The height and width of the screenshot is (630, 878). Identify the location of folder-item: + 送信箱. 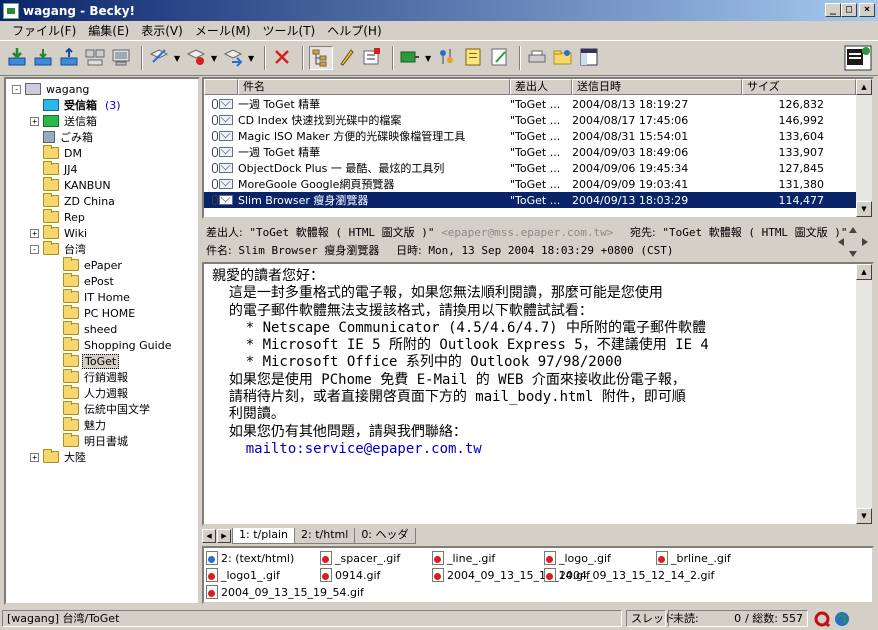
(64, 121).